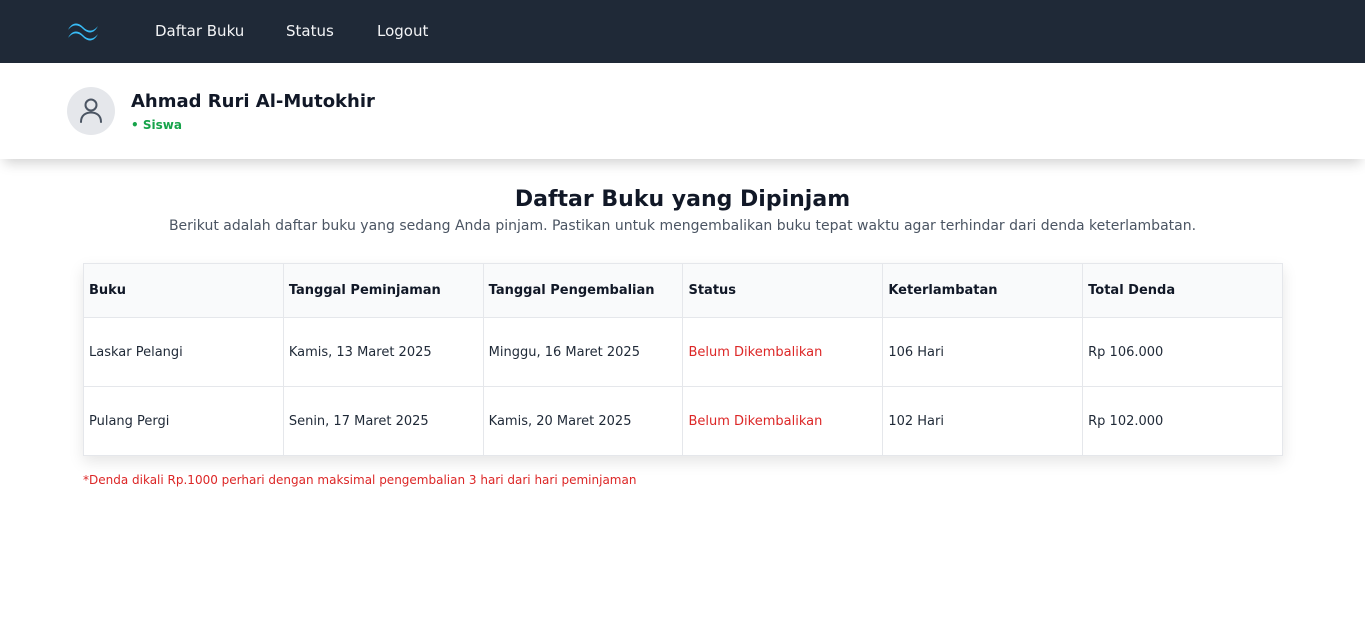 The height and width of the screenshot is (635, 1365). Describe the element at coordinates (583, 352) in the screenshot. I see `cell-tanggal-pengembalian: Minggu, 16 Maret 2025` at that location.